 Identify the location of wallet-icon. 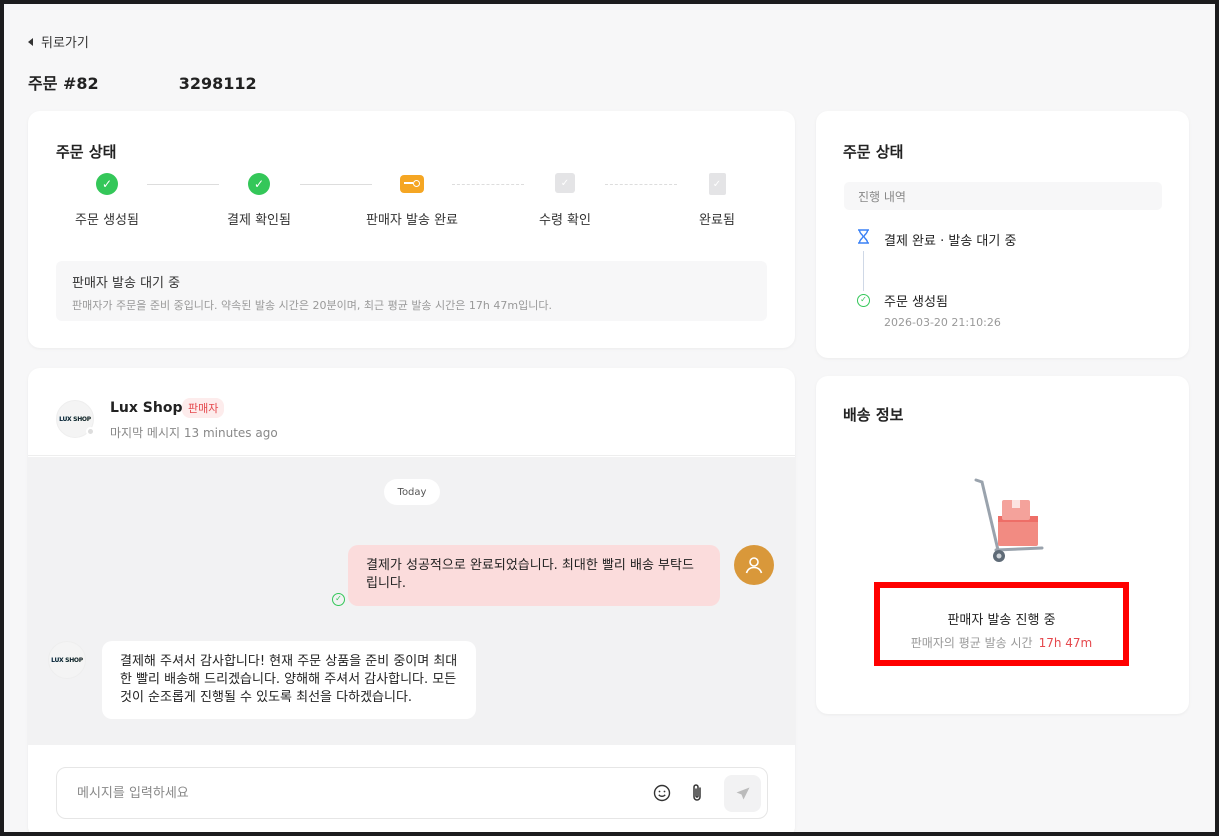
(412, 184).